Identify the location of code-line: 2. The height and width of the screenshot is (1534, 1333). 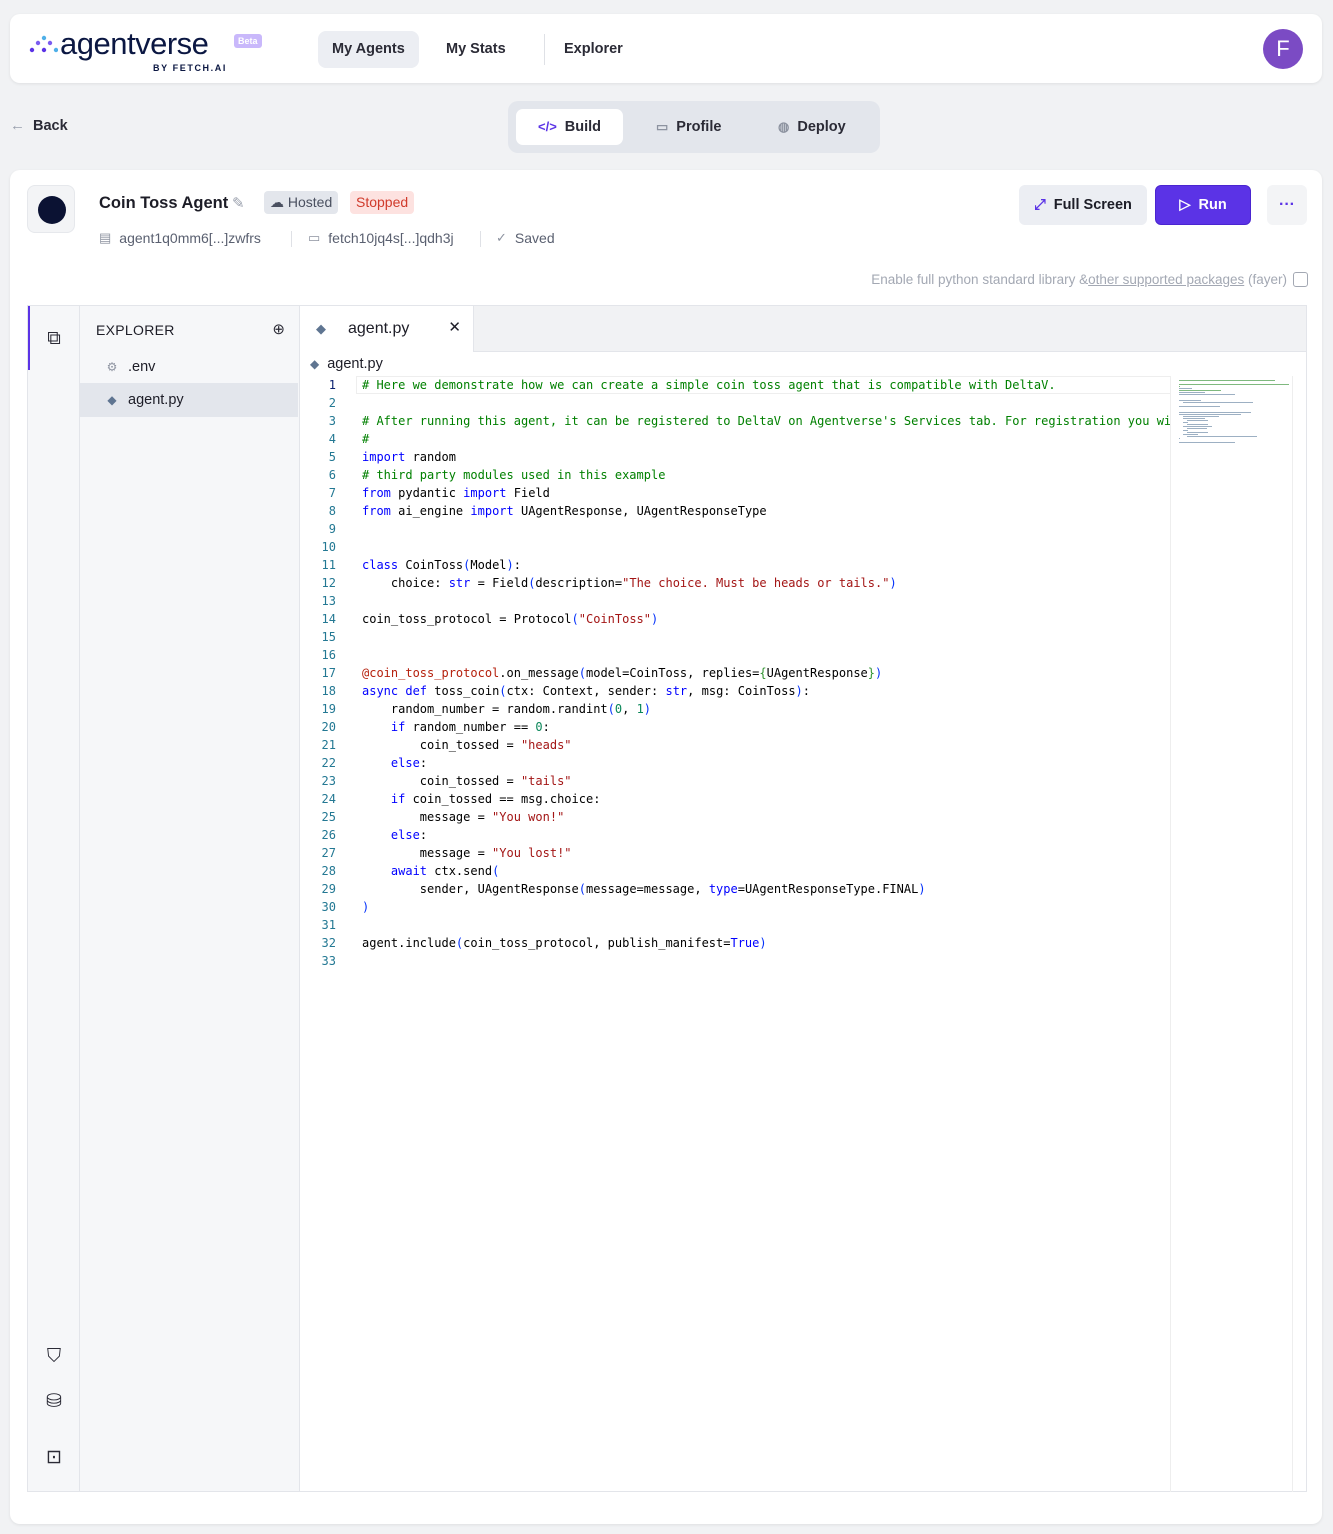
(735, 403).